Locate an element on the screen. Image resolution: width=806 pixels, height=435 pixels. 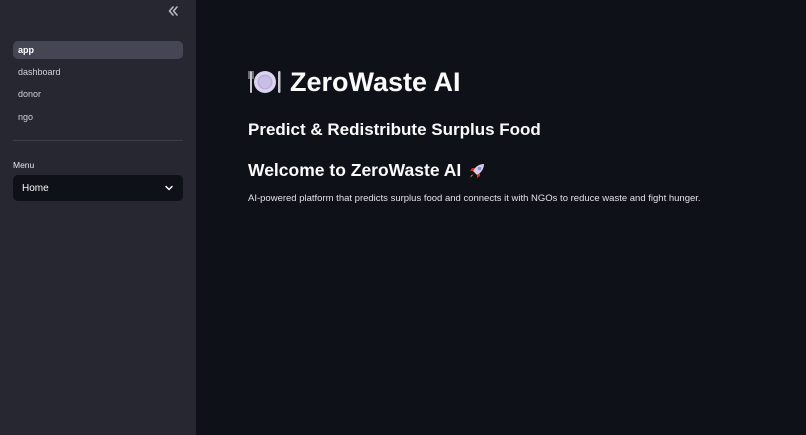
menu-select: Home is located at coordinates (98, 188).